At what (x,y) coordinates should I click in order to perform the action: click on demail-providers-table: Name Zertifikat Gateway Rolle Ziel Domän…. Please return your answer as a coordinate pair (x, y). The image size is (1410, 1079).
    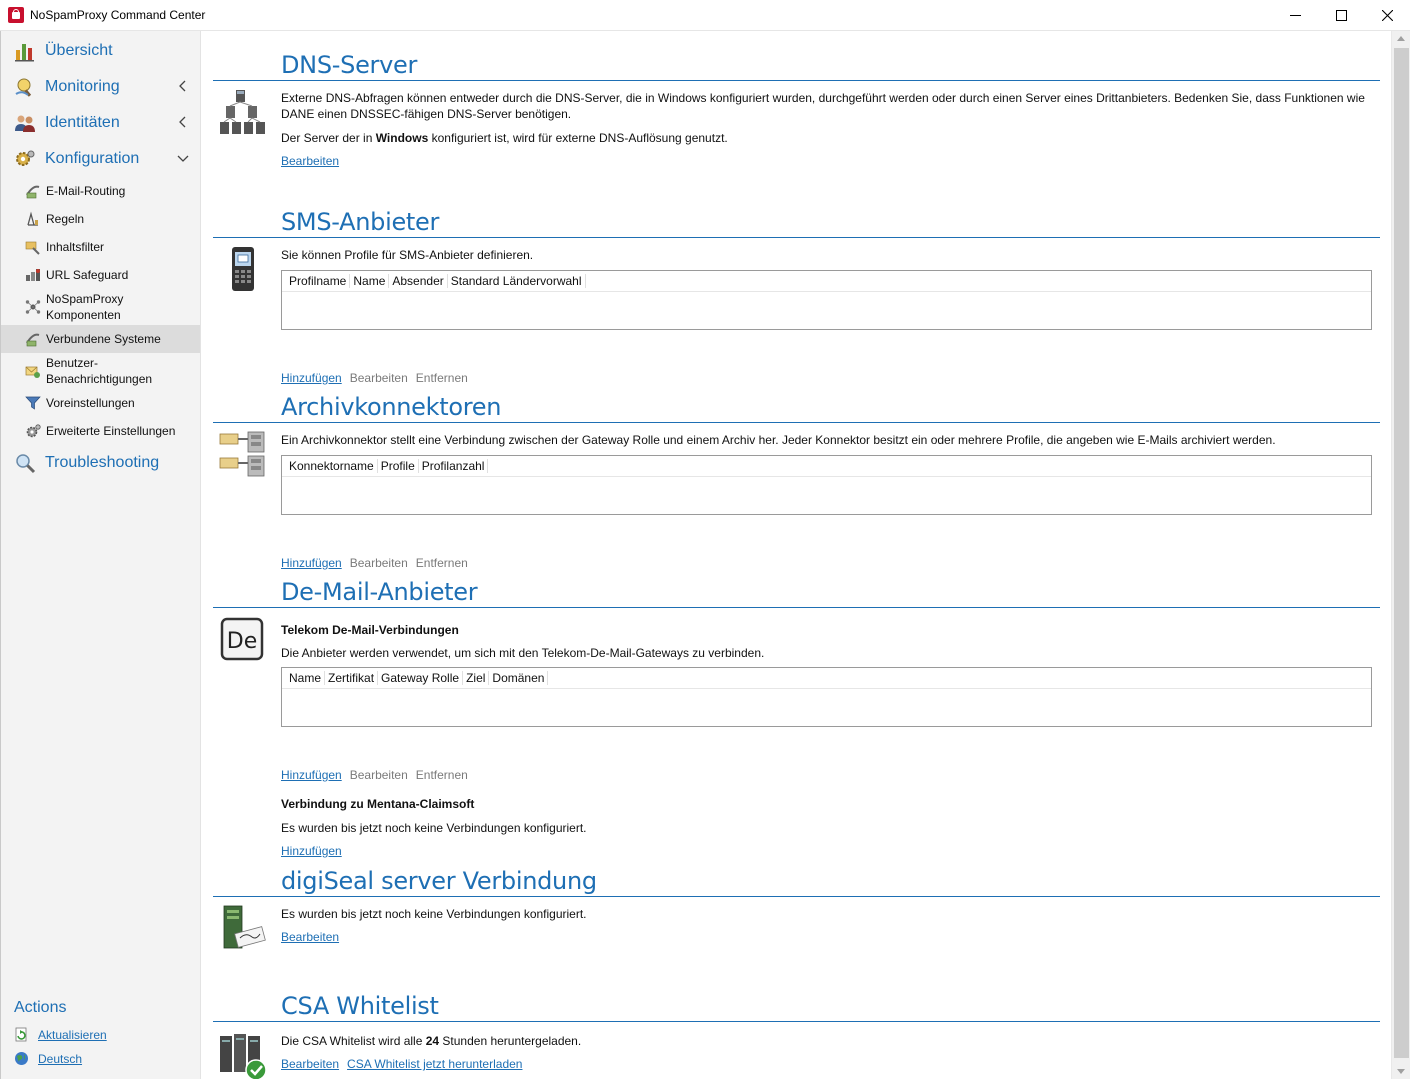
    Looking at the image, I should click on (826, 697).